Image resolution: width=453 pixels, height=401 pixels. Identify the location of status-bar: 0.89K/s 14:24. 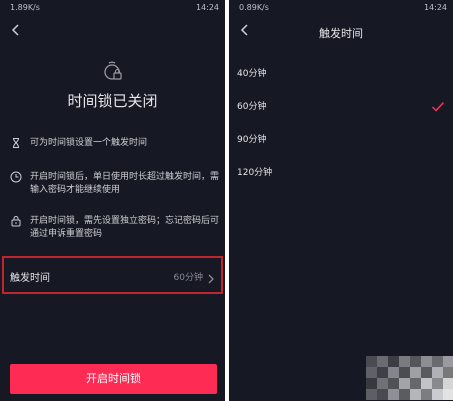
(341, 8).